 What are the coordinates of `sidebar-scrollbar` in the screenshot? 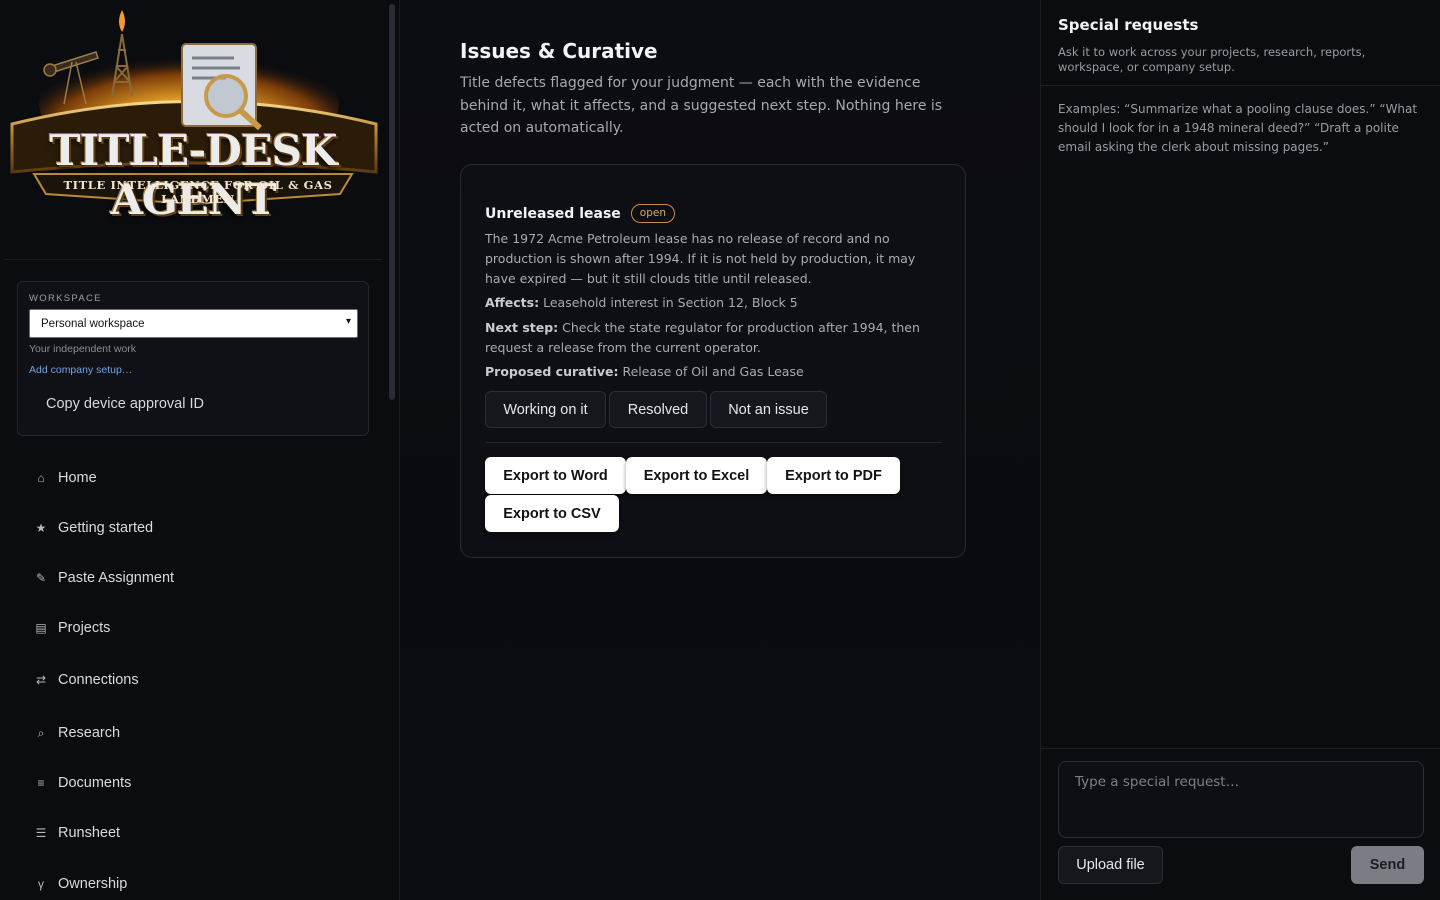 It's located at (392, 202).